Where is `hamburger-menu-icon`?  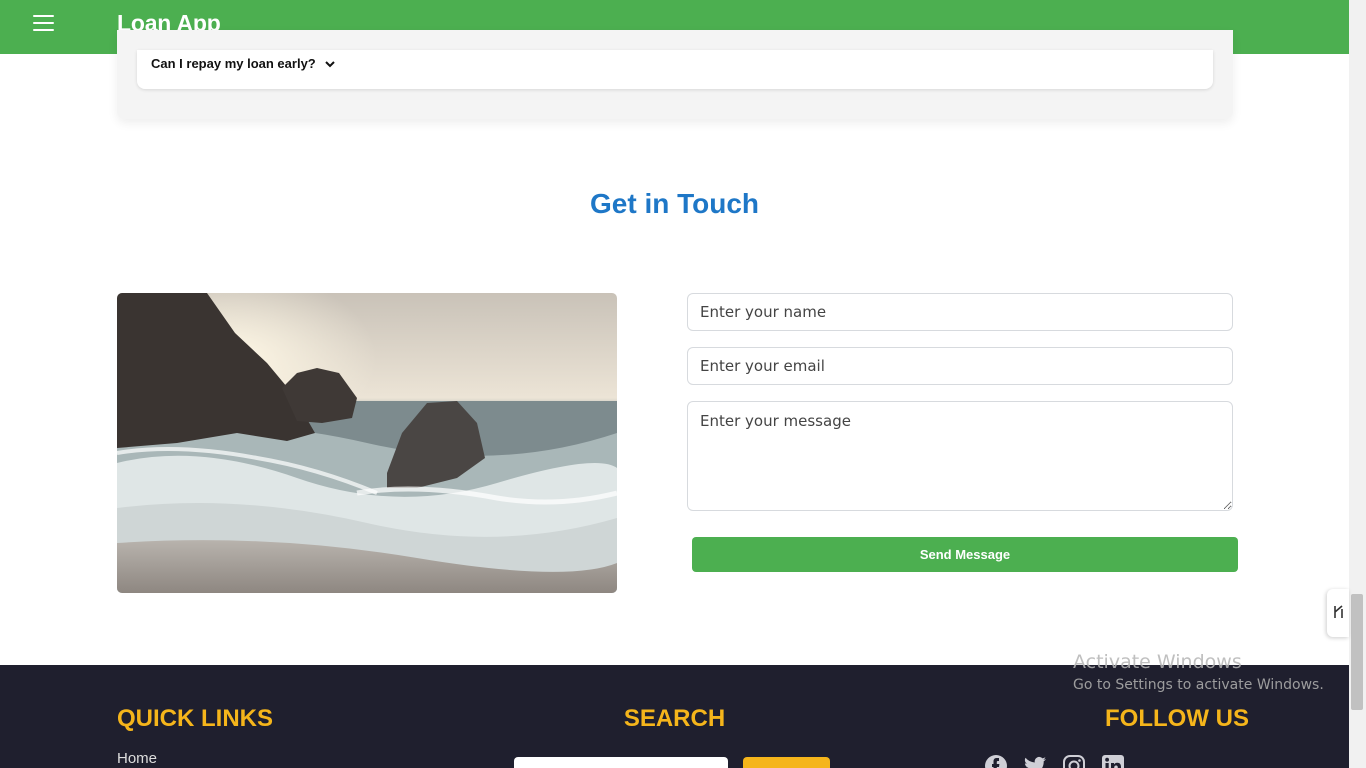
hamburger-menu-icon is located at coordinates (44, 23).